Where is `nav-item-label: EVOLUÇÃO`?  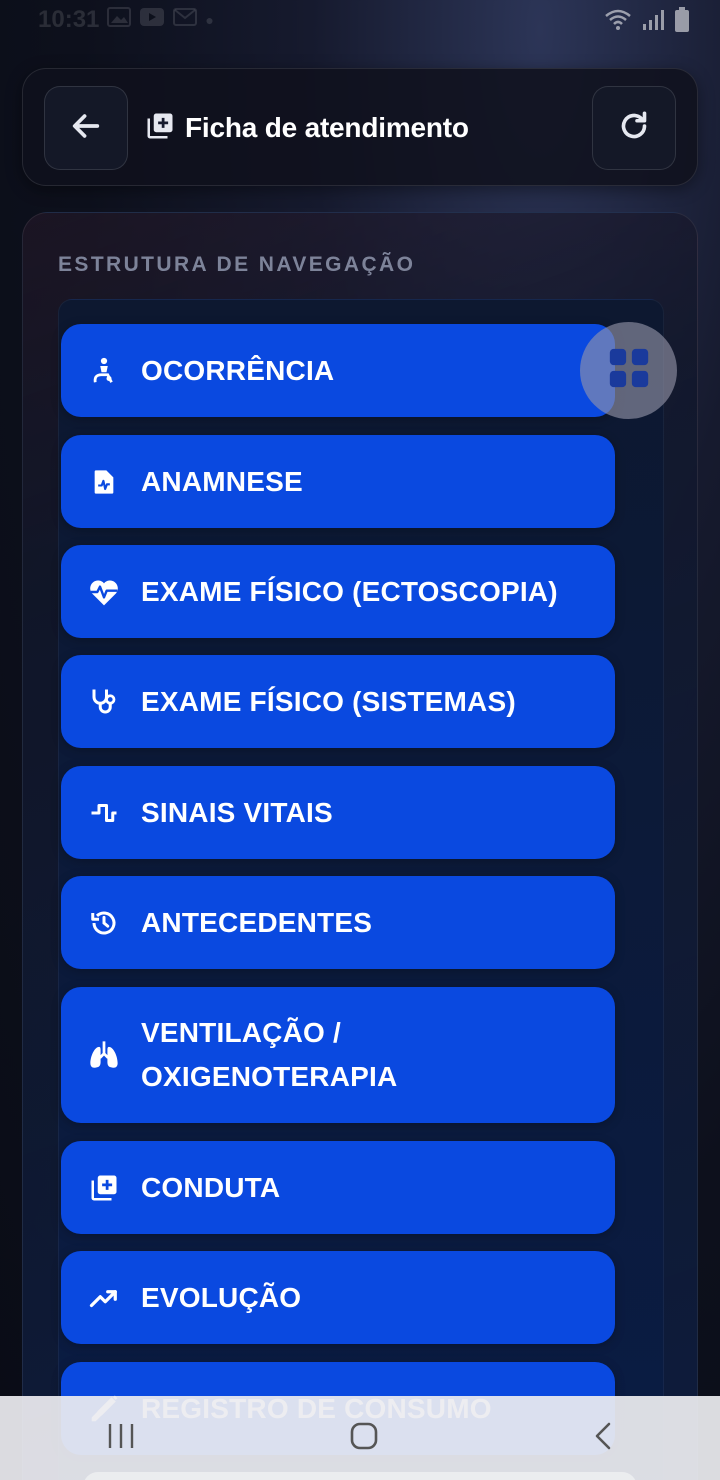 nav-item-label: EVOLUÇÃO is located at coordinates (221, 1297).